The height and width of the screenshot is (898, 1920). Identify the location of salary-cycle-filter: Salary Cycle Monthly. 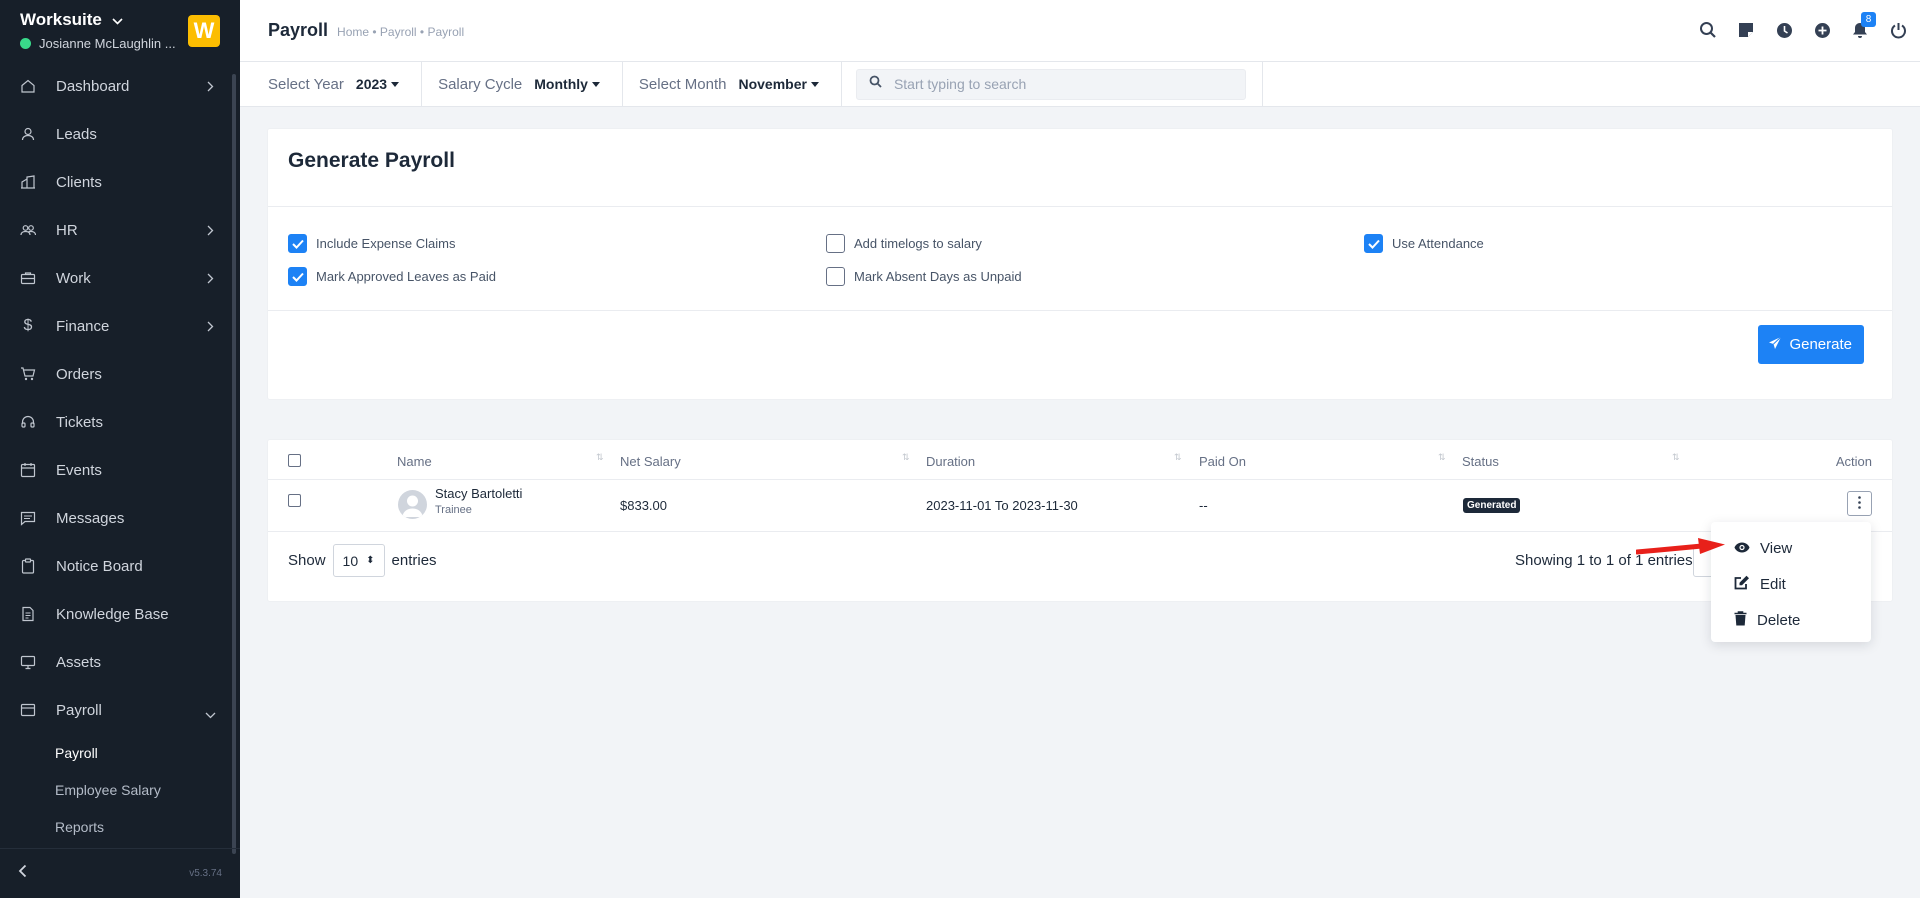
(522, 84).